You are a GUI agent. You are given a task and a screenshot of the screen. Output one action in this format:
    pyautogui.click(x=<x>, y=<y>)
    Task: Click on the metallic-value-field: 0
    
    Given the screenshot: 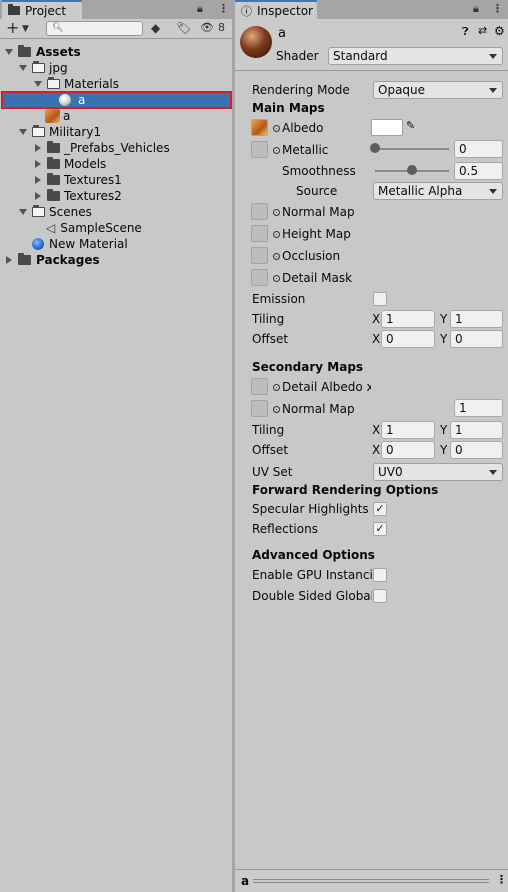 What is the action you would take?
    pyautogui.click(x=478, y=149)
    